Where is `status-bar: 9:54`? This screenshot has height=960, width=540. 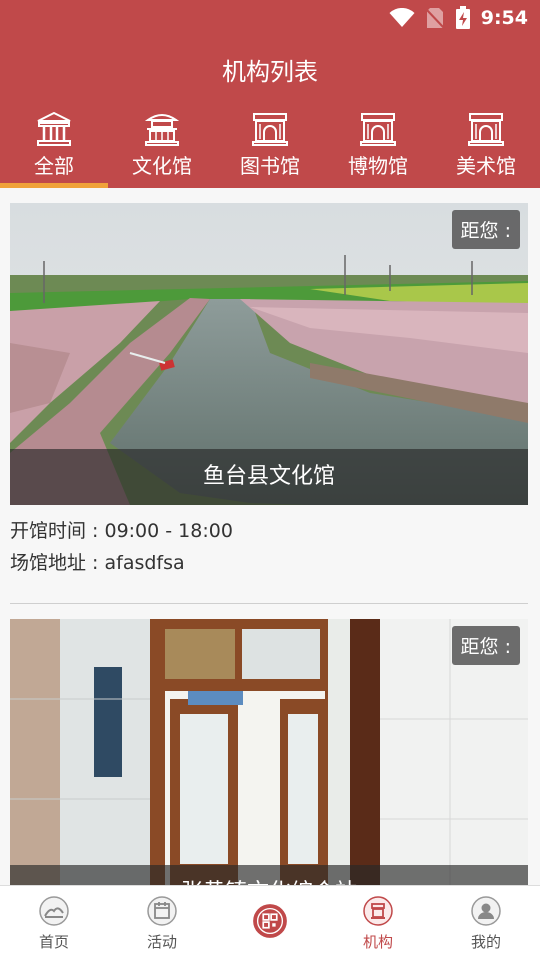 status-bar: 9:54 is located at coordinates (270, 18).